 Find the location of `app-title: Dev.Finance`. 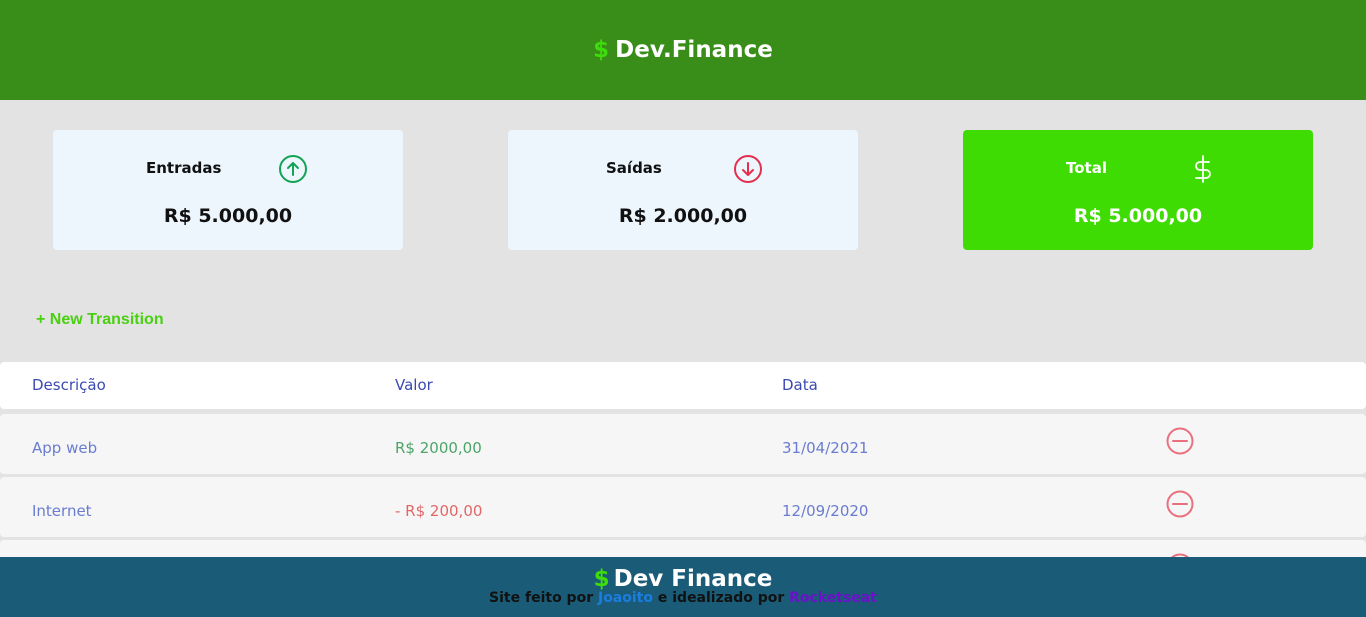

app-title: Dev.Finance is located at coordinates (694, 50).